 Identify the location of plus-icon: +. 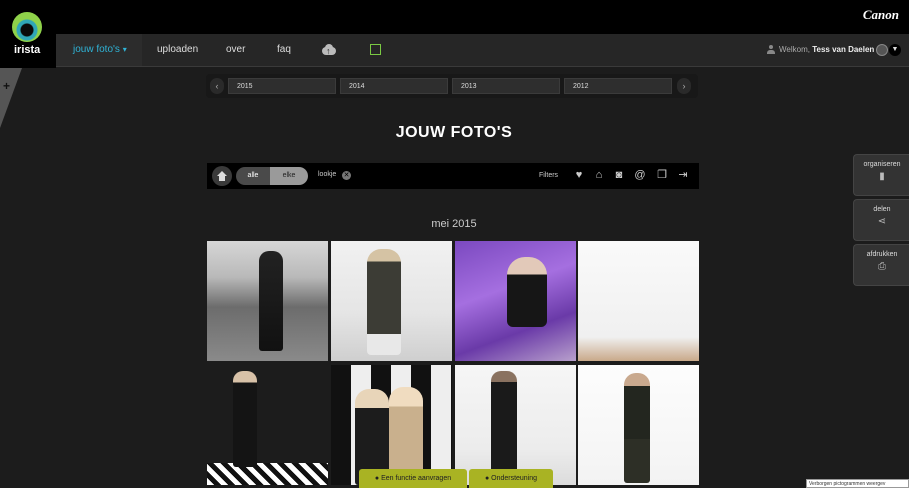
(6, 86).